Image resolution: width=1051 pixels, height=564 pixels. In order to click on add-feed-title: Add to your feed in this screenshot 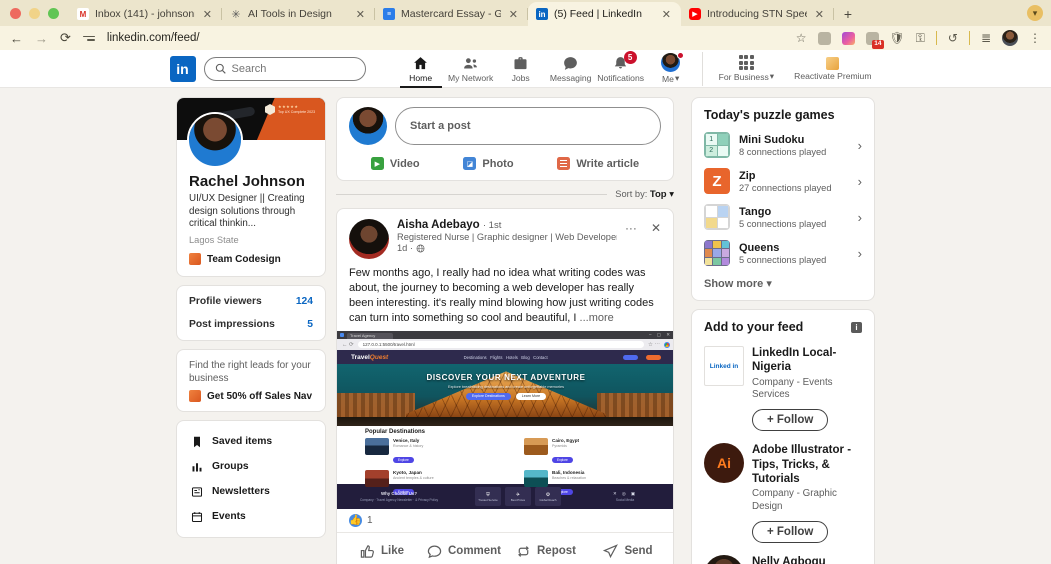, I will do `click(754, 327)`.